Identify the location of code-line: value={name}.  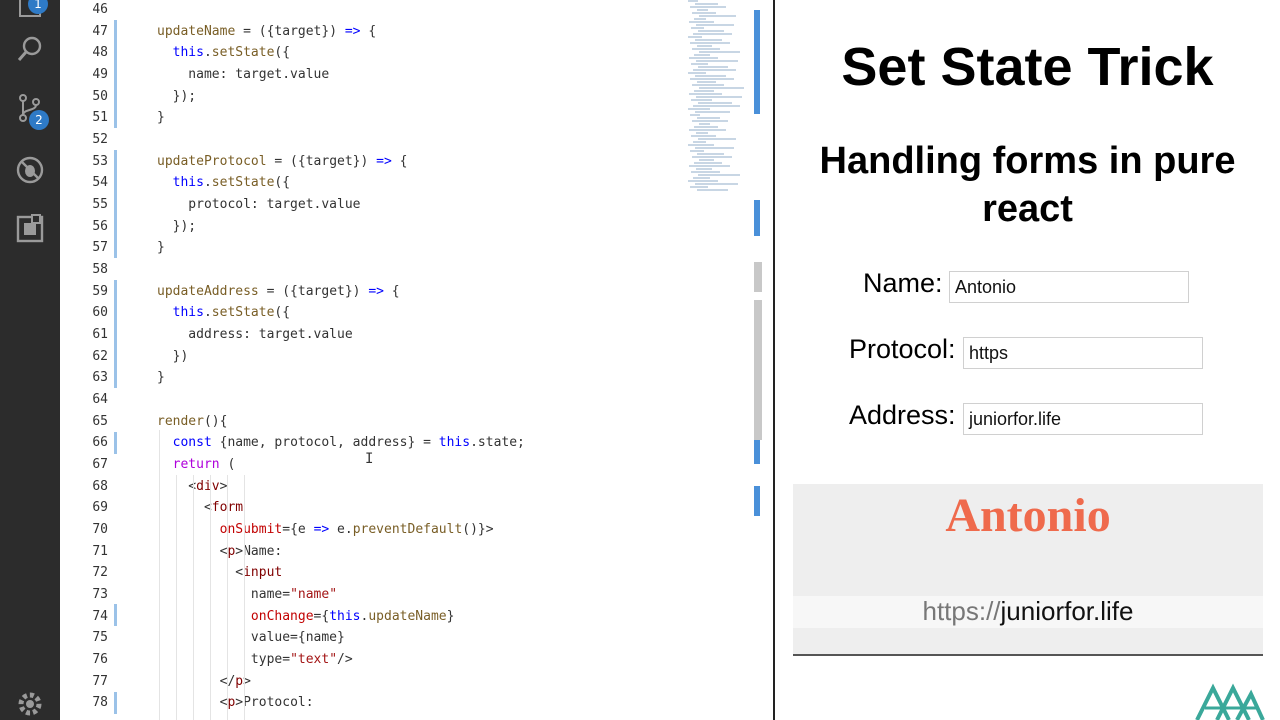
(251, 638).